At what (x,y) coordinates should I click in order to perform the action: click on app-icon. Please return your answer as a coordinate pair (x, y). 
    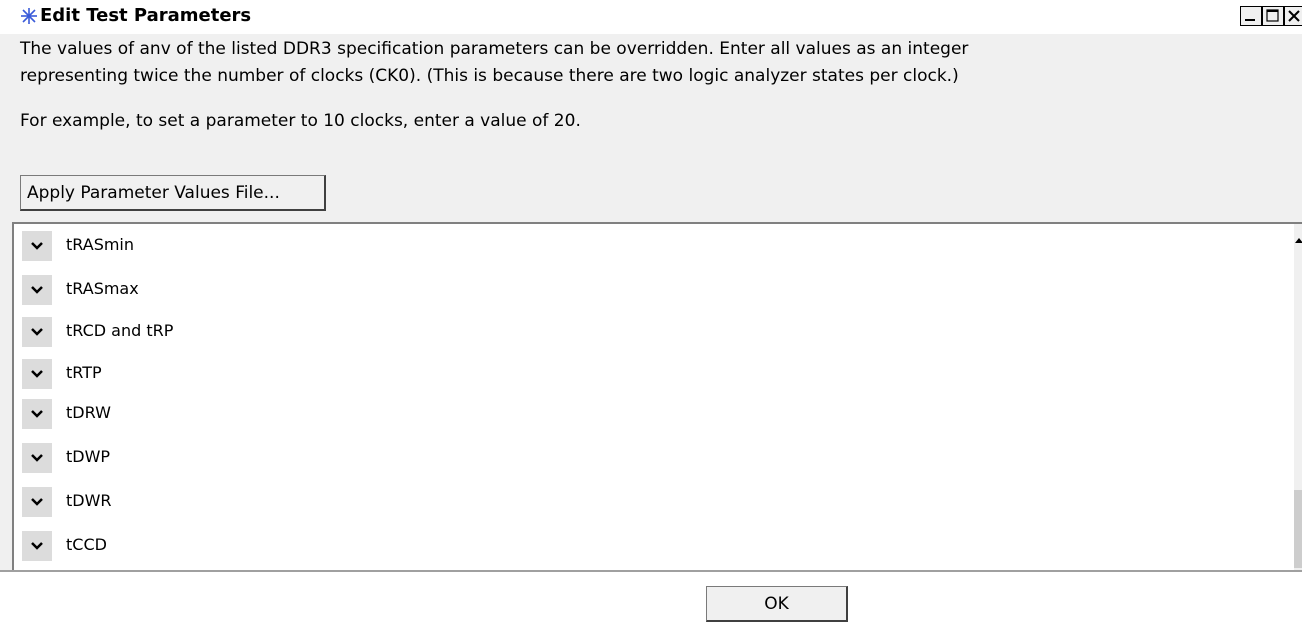
    Looking at the image, I should click on (29, 16).